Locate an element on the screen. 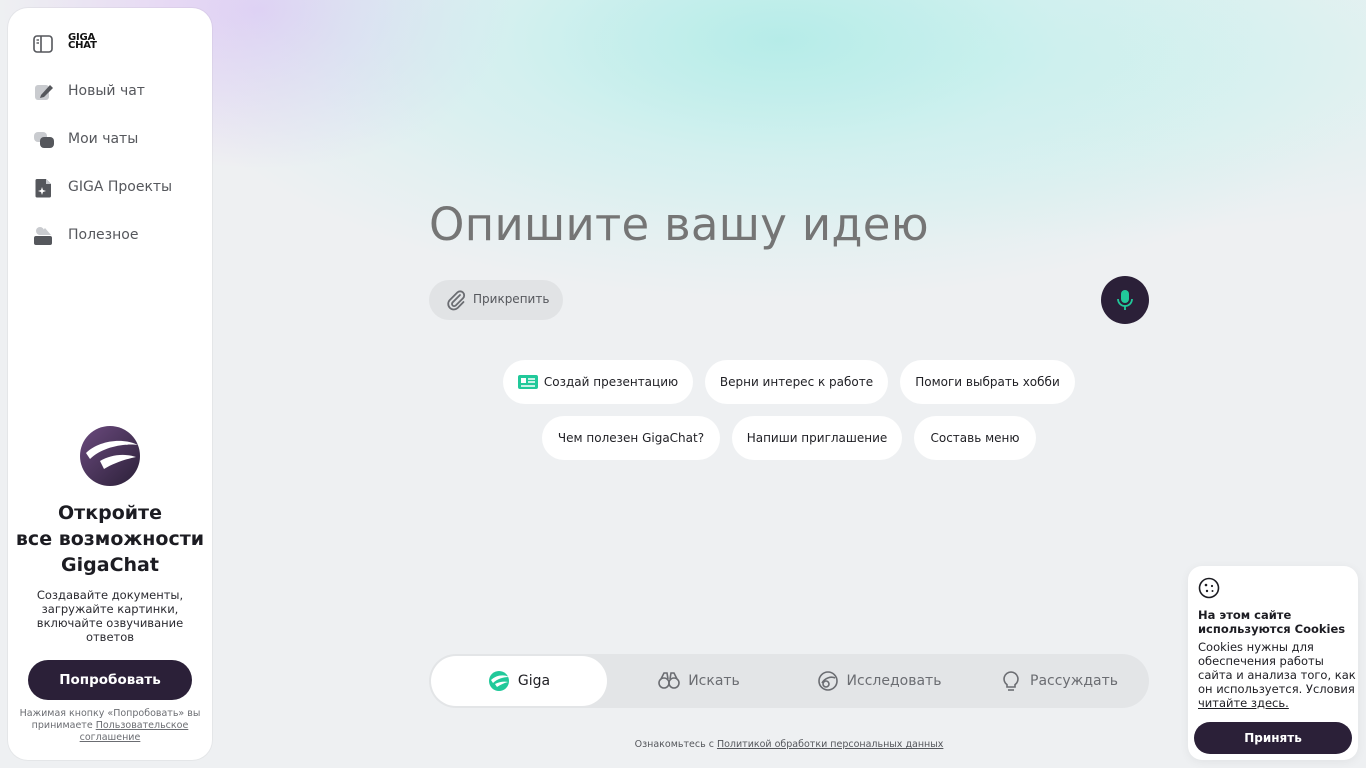  lightbulb-icon is located at coordinates (1011, 681).